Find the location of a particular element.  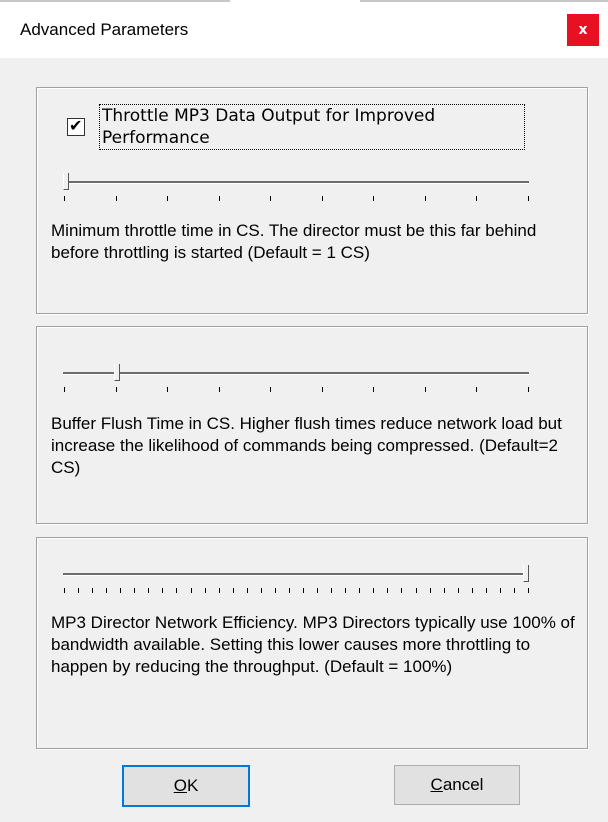

close-icon: x is located at coordinates (583, 30).